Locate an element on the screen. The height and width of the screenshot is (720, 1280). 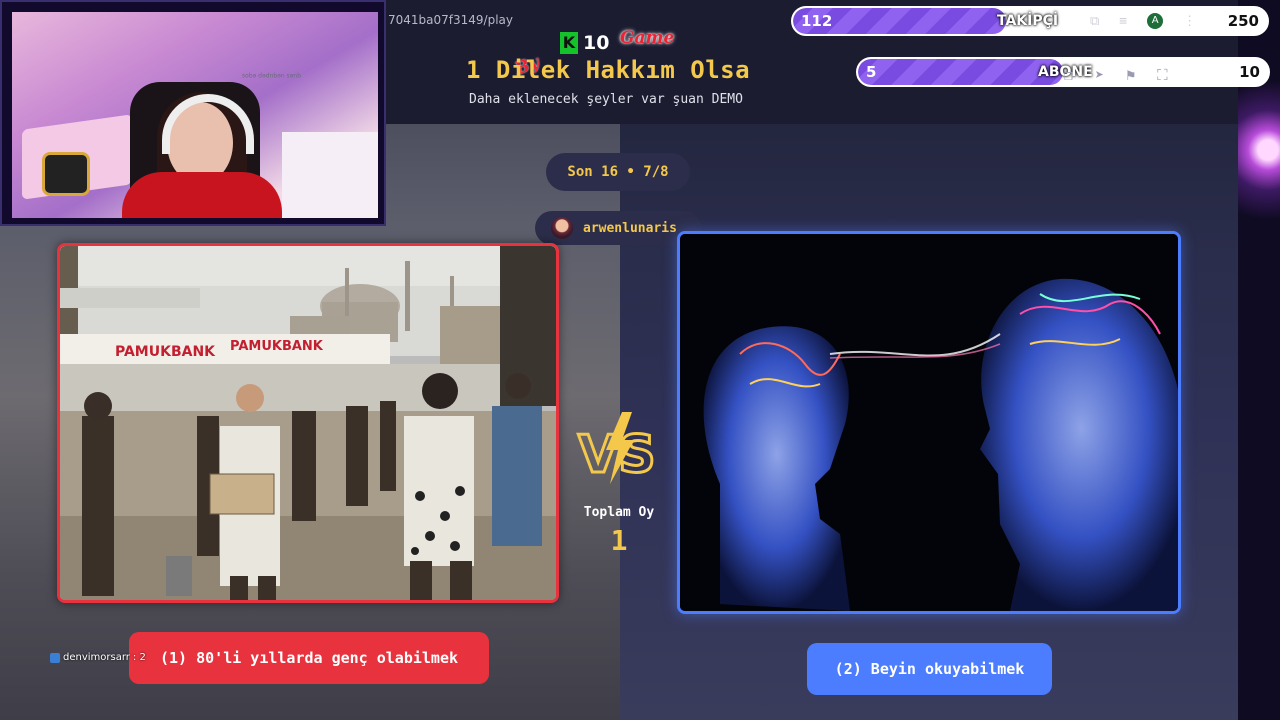
chat-text: : 2 is located at coordinates (139, 657).